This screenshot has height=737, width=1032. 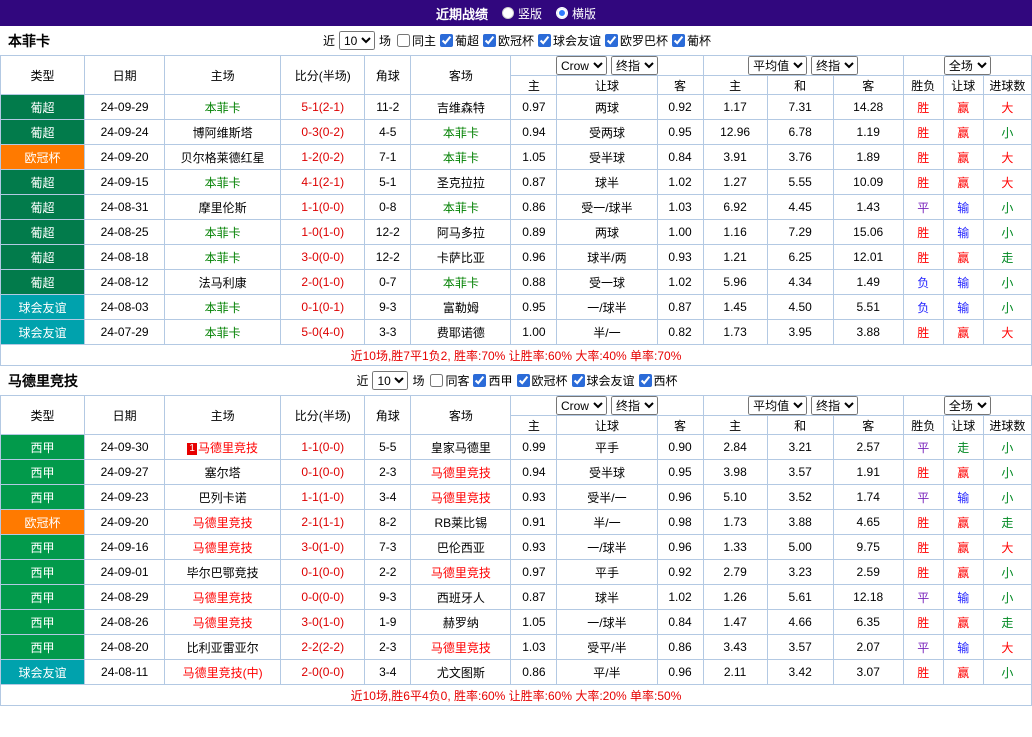 What do you see at coordinates (461, 547) in the screenshot?
I see `away-team: 巴伦西亚` at bounding box center [461, 547].